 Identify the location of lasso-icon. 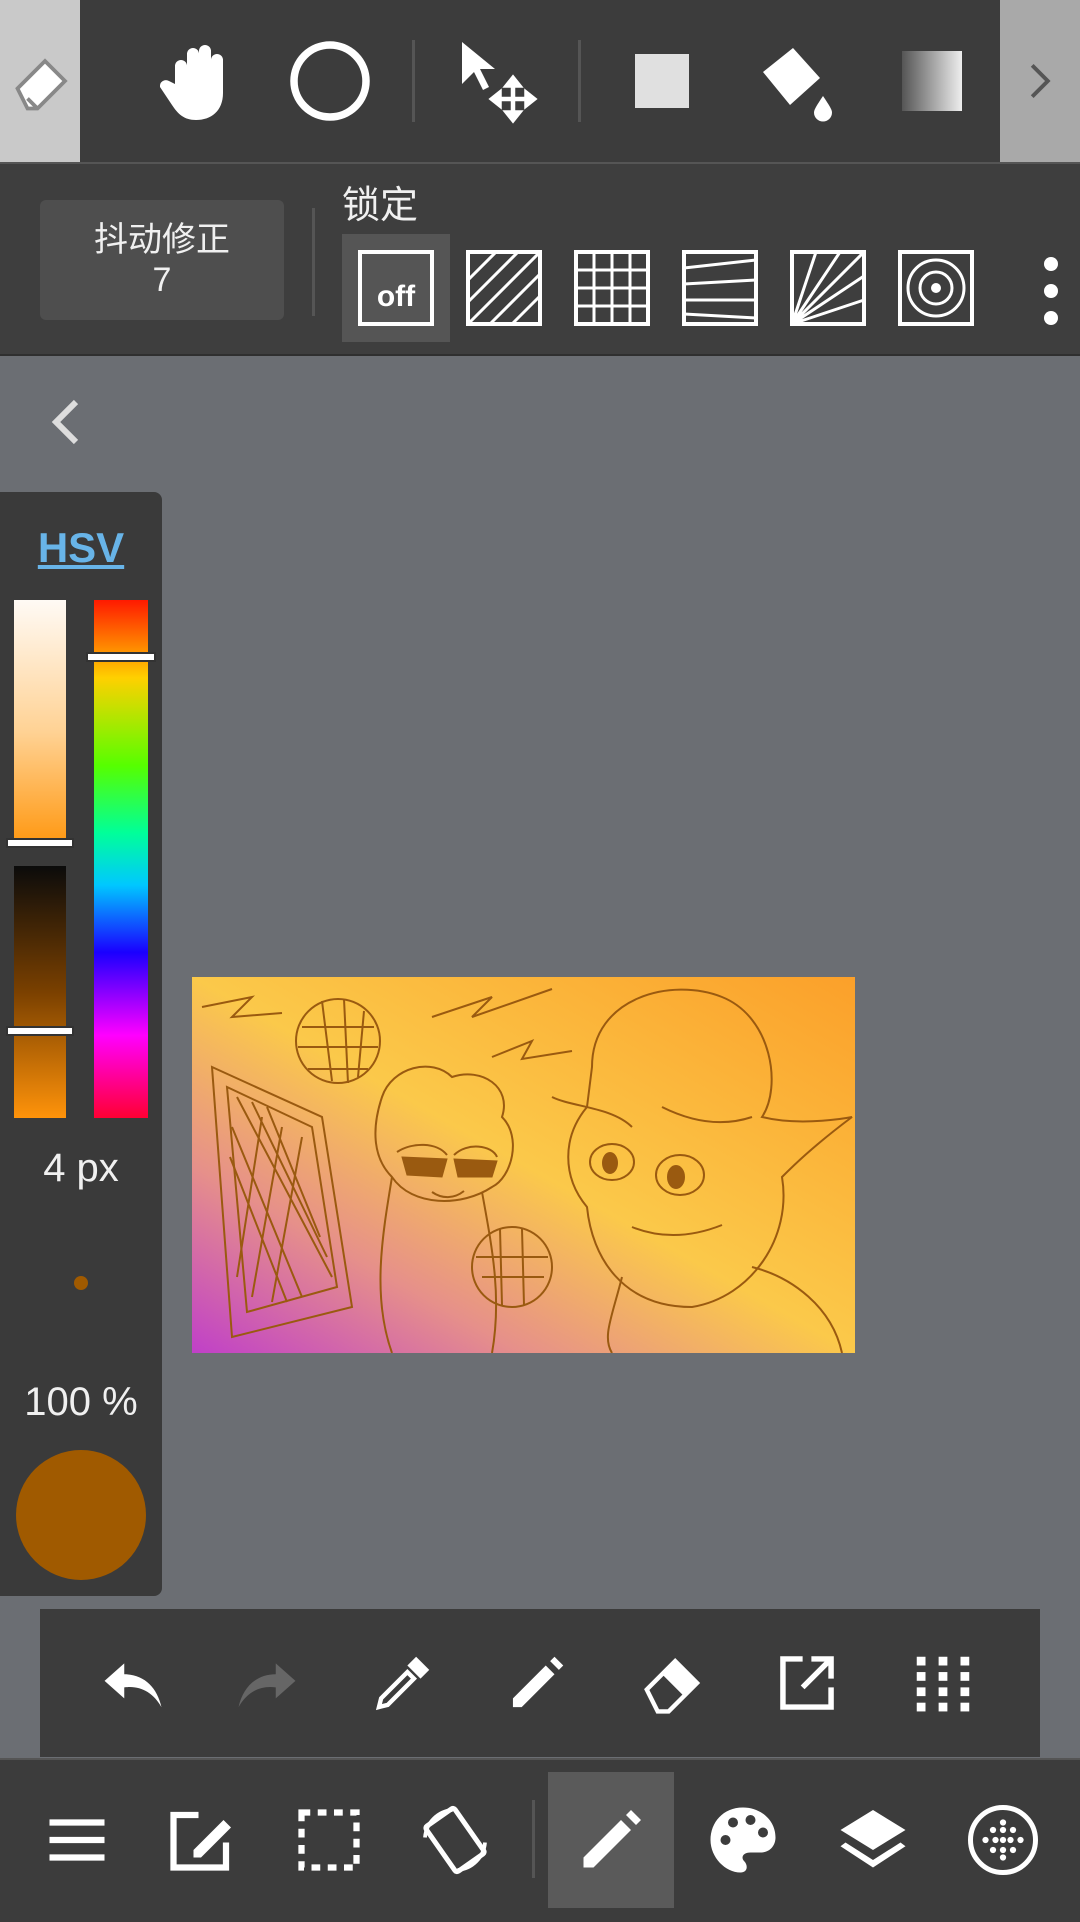
(330, 81).